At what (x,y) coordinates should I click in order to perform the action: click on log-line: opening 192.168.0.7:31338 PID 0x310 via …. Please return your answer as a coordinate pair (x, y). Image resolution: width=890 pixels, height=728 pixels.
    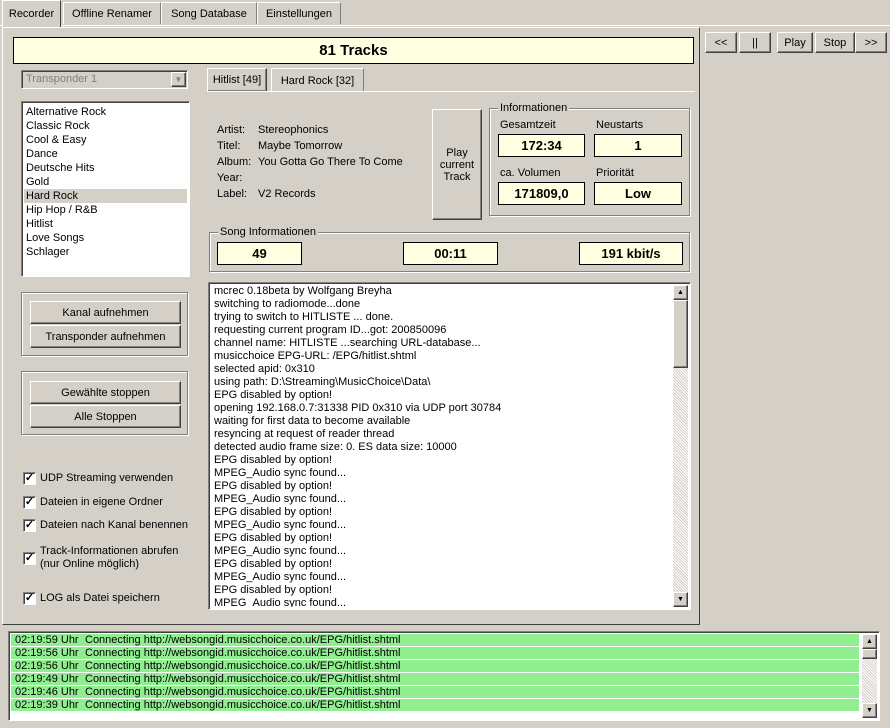
    Looking at the image, I should click on (358, 408).